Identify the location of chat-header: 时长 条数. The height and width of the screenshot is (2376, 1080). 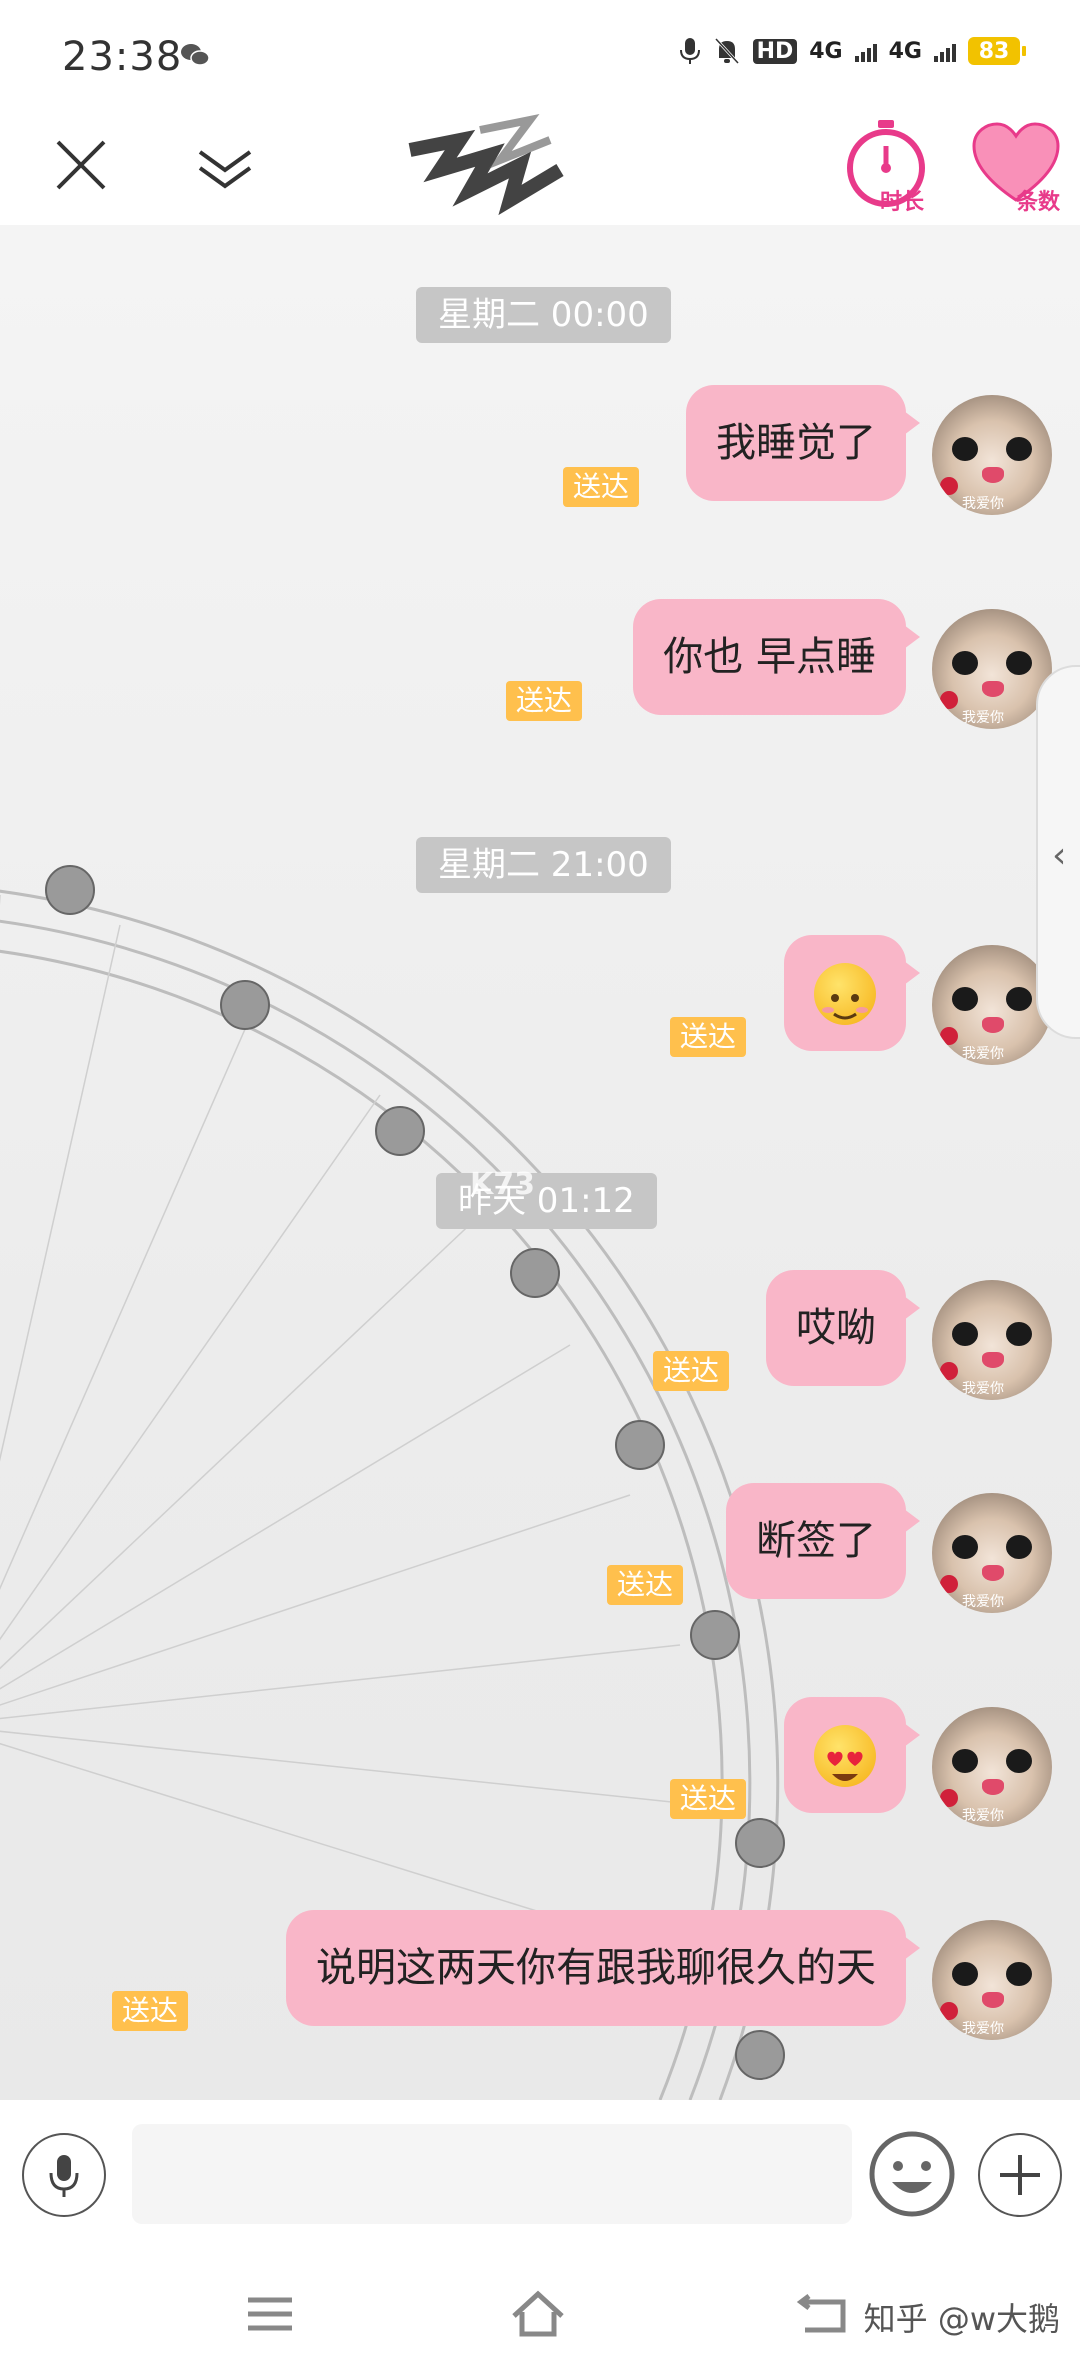
(540, 167).